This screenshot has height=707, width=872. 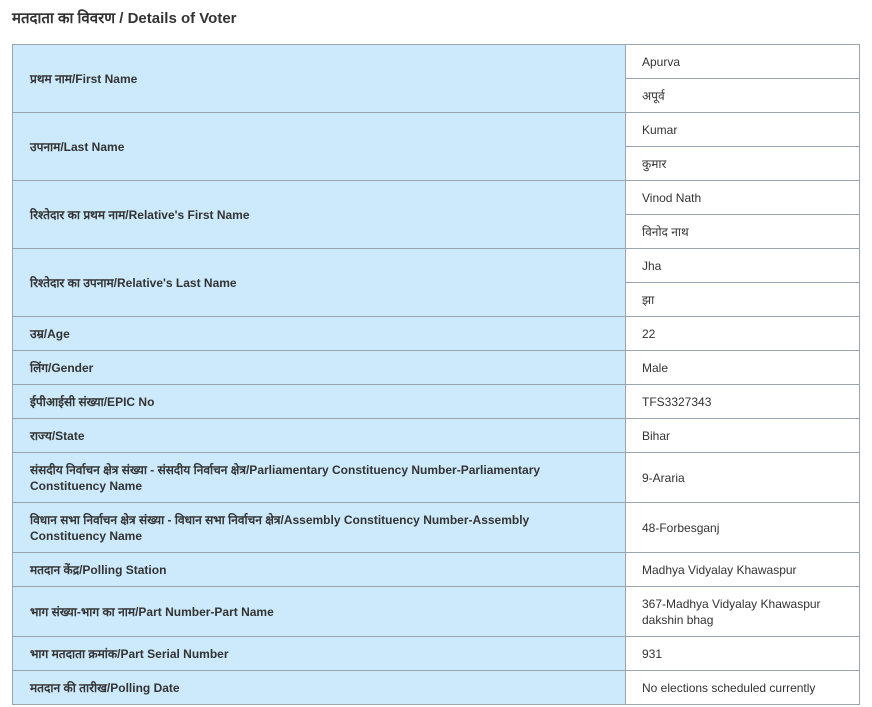 I want to click on table-row-epic-no: ईपीआईसी संख्या/EPIC No TFS3327343, so click(x=436, y=401).